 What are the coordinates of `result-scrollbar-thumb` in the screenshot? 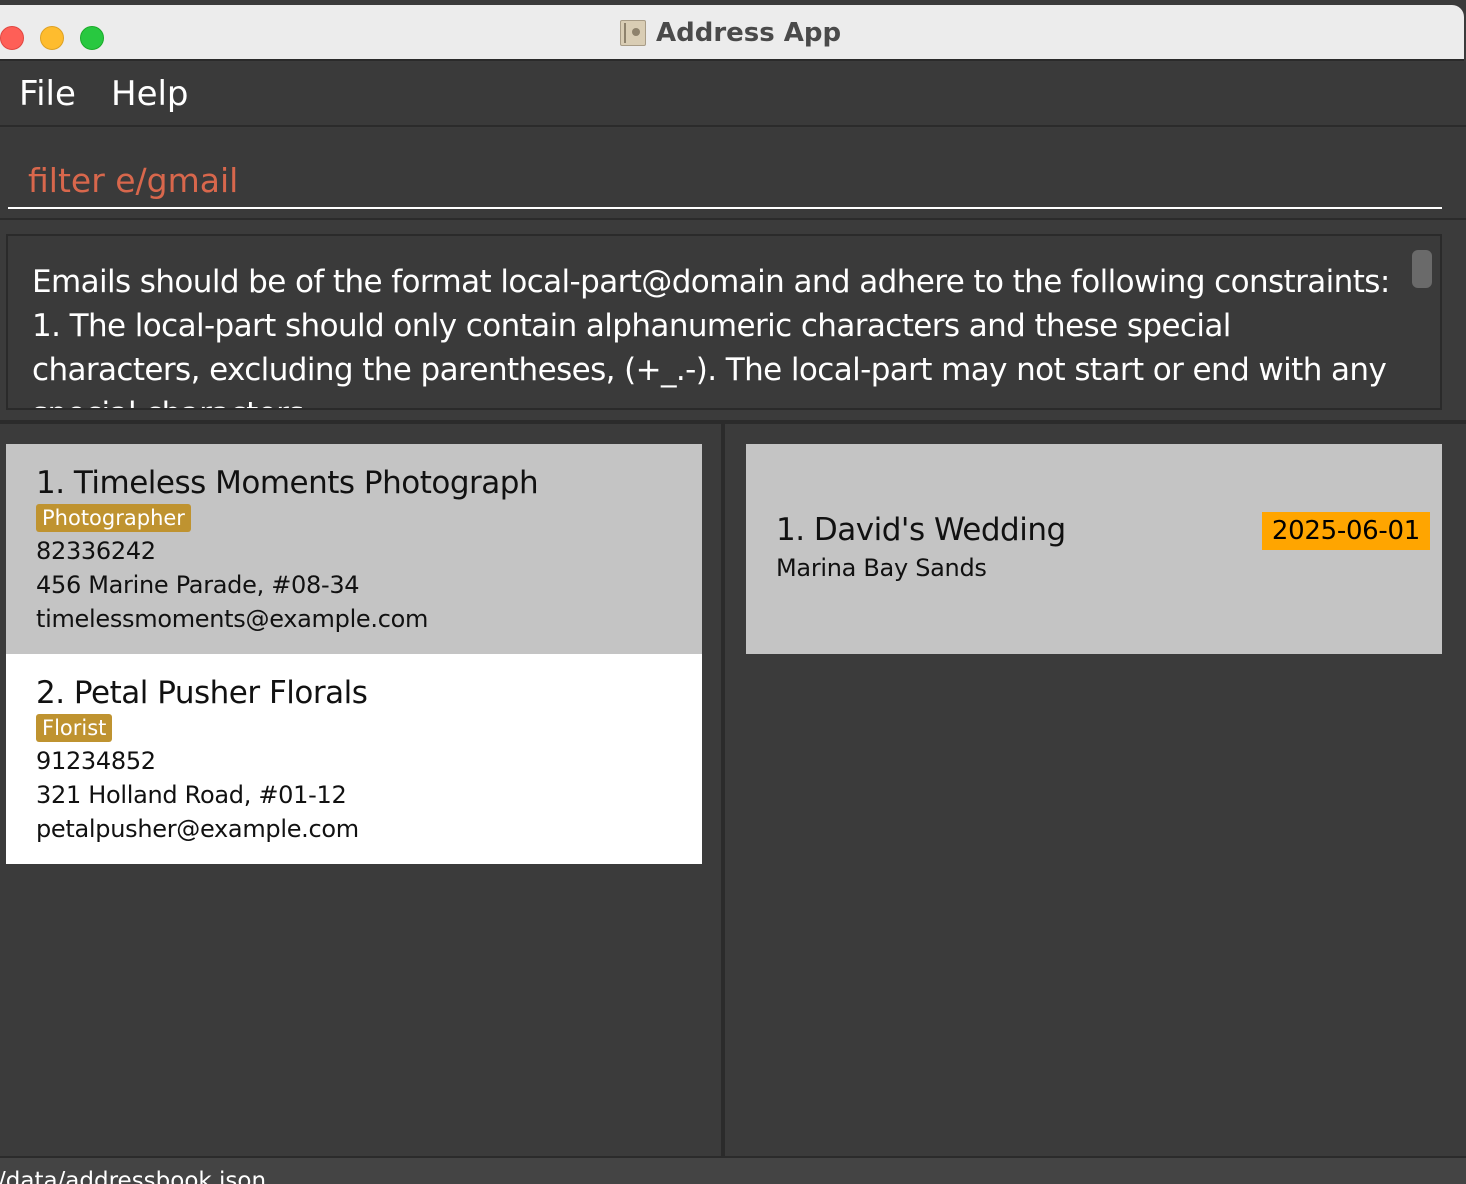 It's located at (1422, 269).